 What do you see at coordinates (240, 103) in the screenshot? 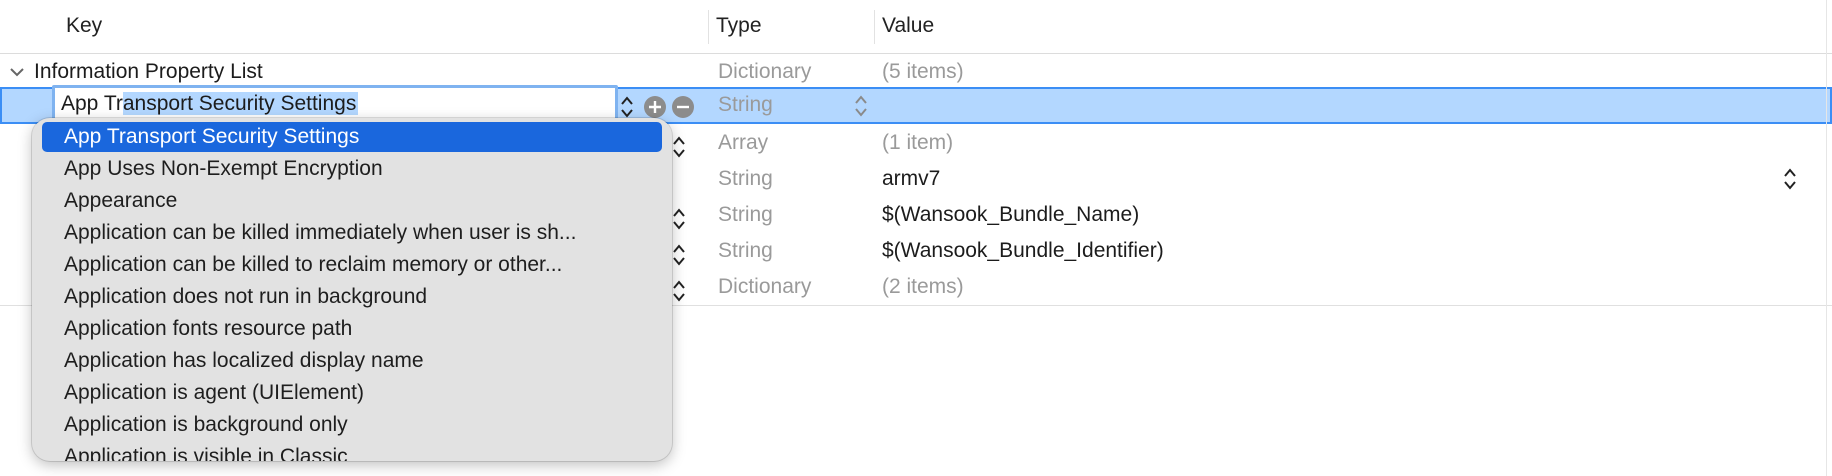
I see `key-text-selection: ansport Security Settings` at bounding box center [240, 103].